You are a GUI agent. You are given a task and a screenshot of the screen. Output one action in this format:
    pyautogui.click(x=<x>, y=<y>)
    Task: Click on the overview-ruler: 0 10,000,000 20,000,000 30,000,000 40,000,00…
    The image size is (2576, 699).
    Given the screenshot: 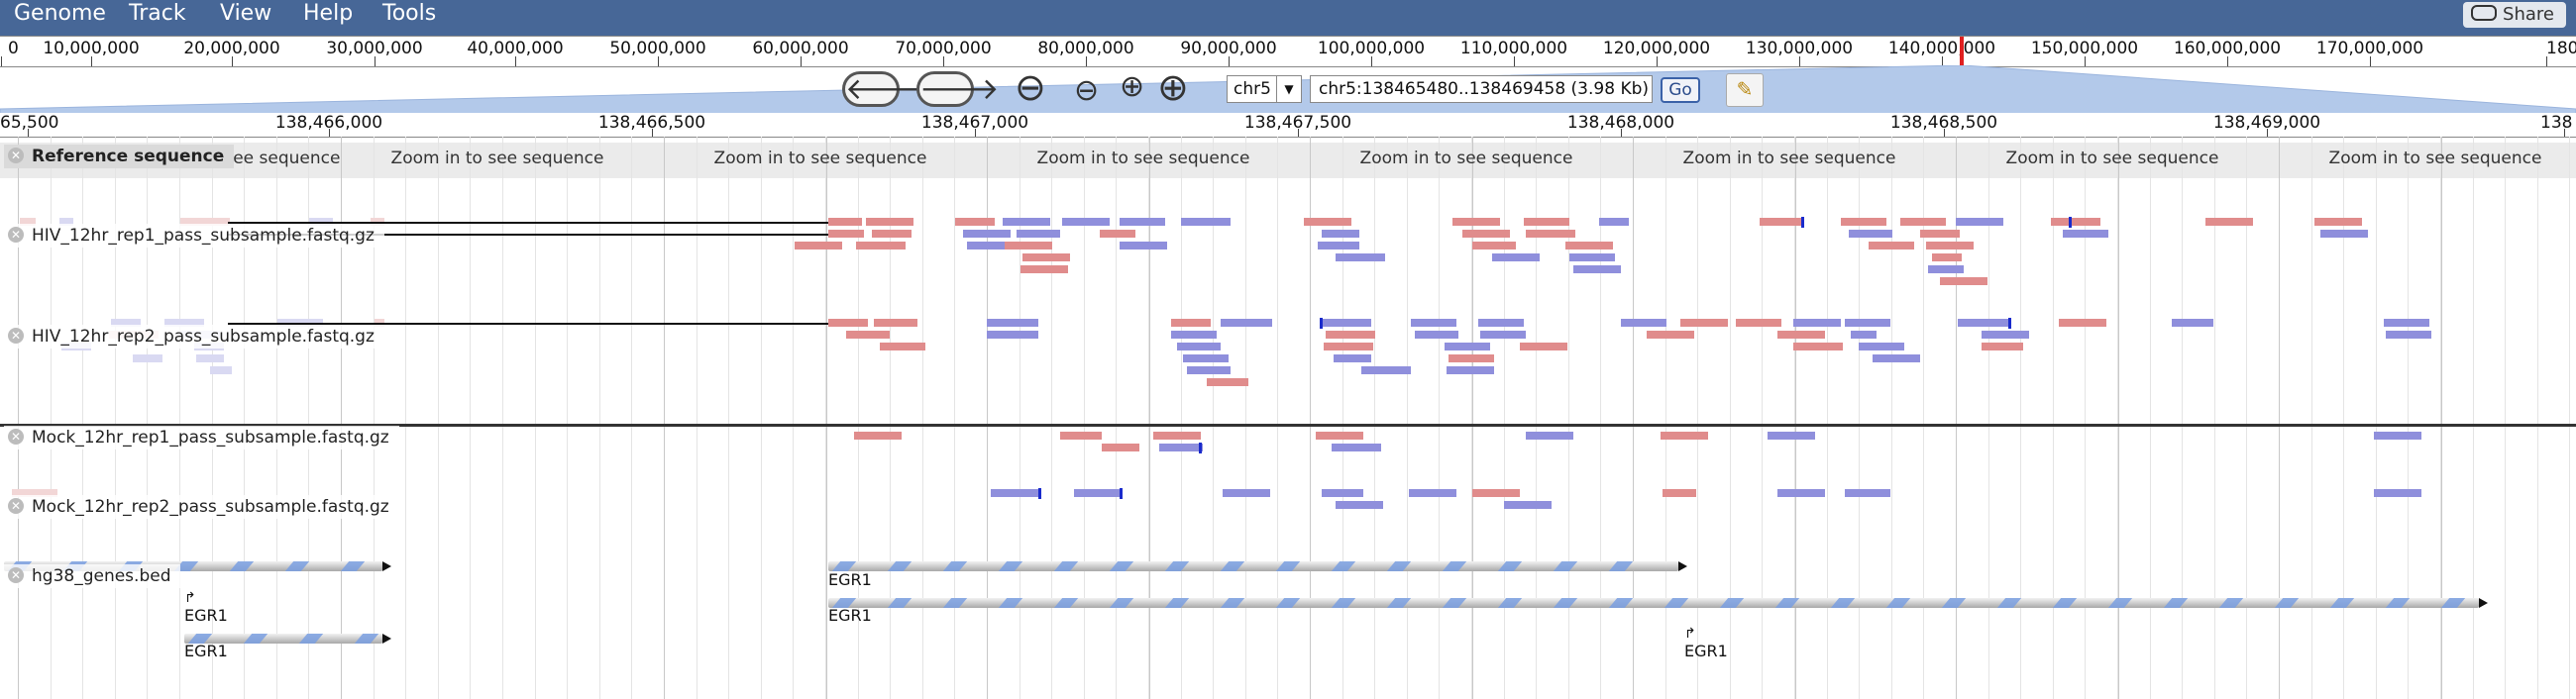 What is the action you would take?
    pyautogui.click(x=1288, y=51)
    